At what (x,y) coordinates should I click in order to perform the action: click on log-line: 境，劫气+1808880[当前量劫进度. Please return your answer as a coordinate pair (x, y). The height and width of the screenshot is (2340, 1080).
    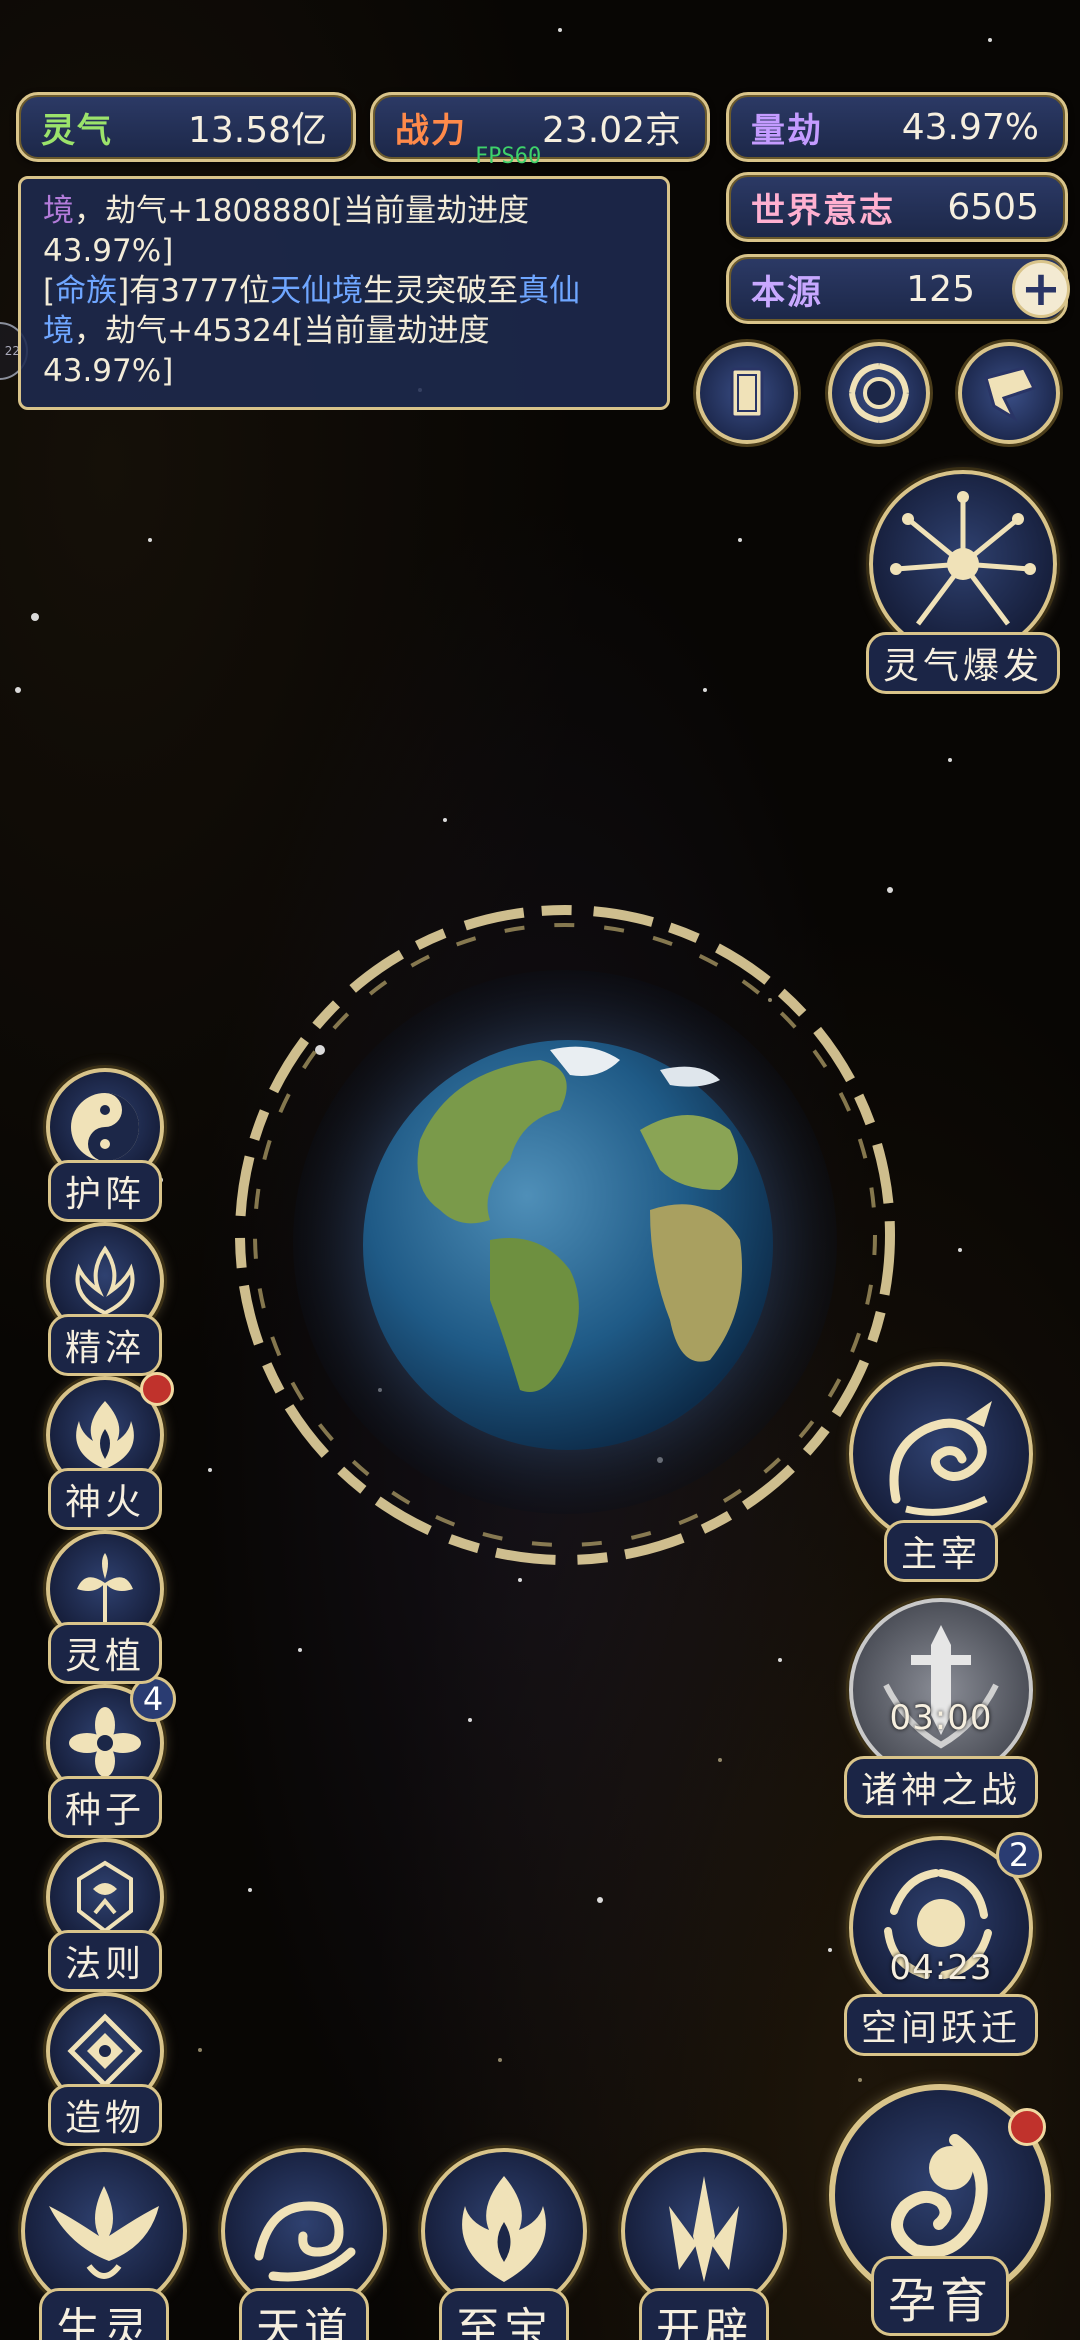
    Looking at the image, I should click on (286, 211).